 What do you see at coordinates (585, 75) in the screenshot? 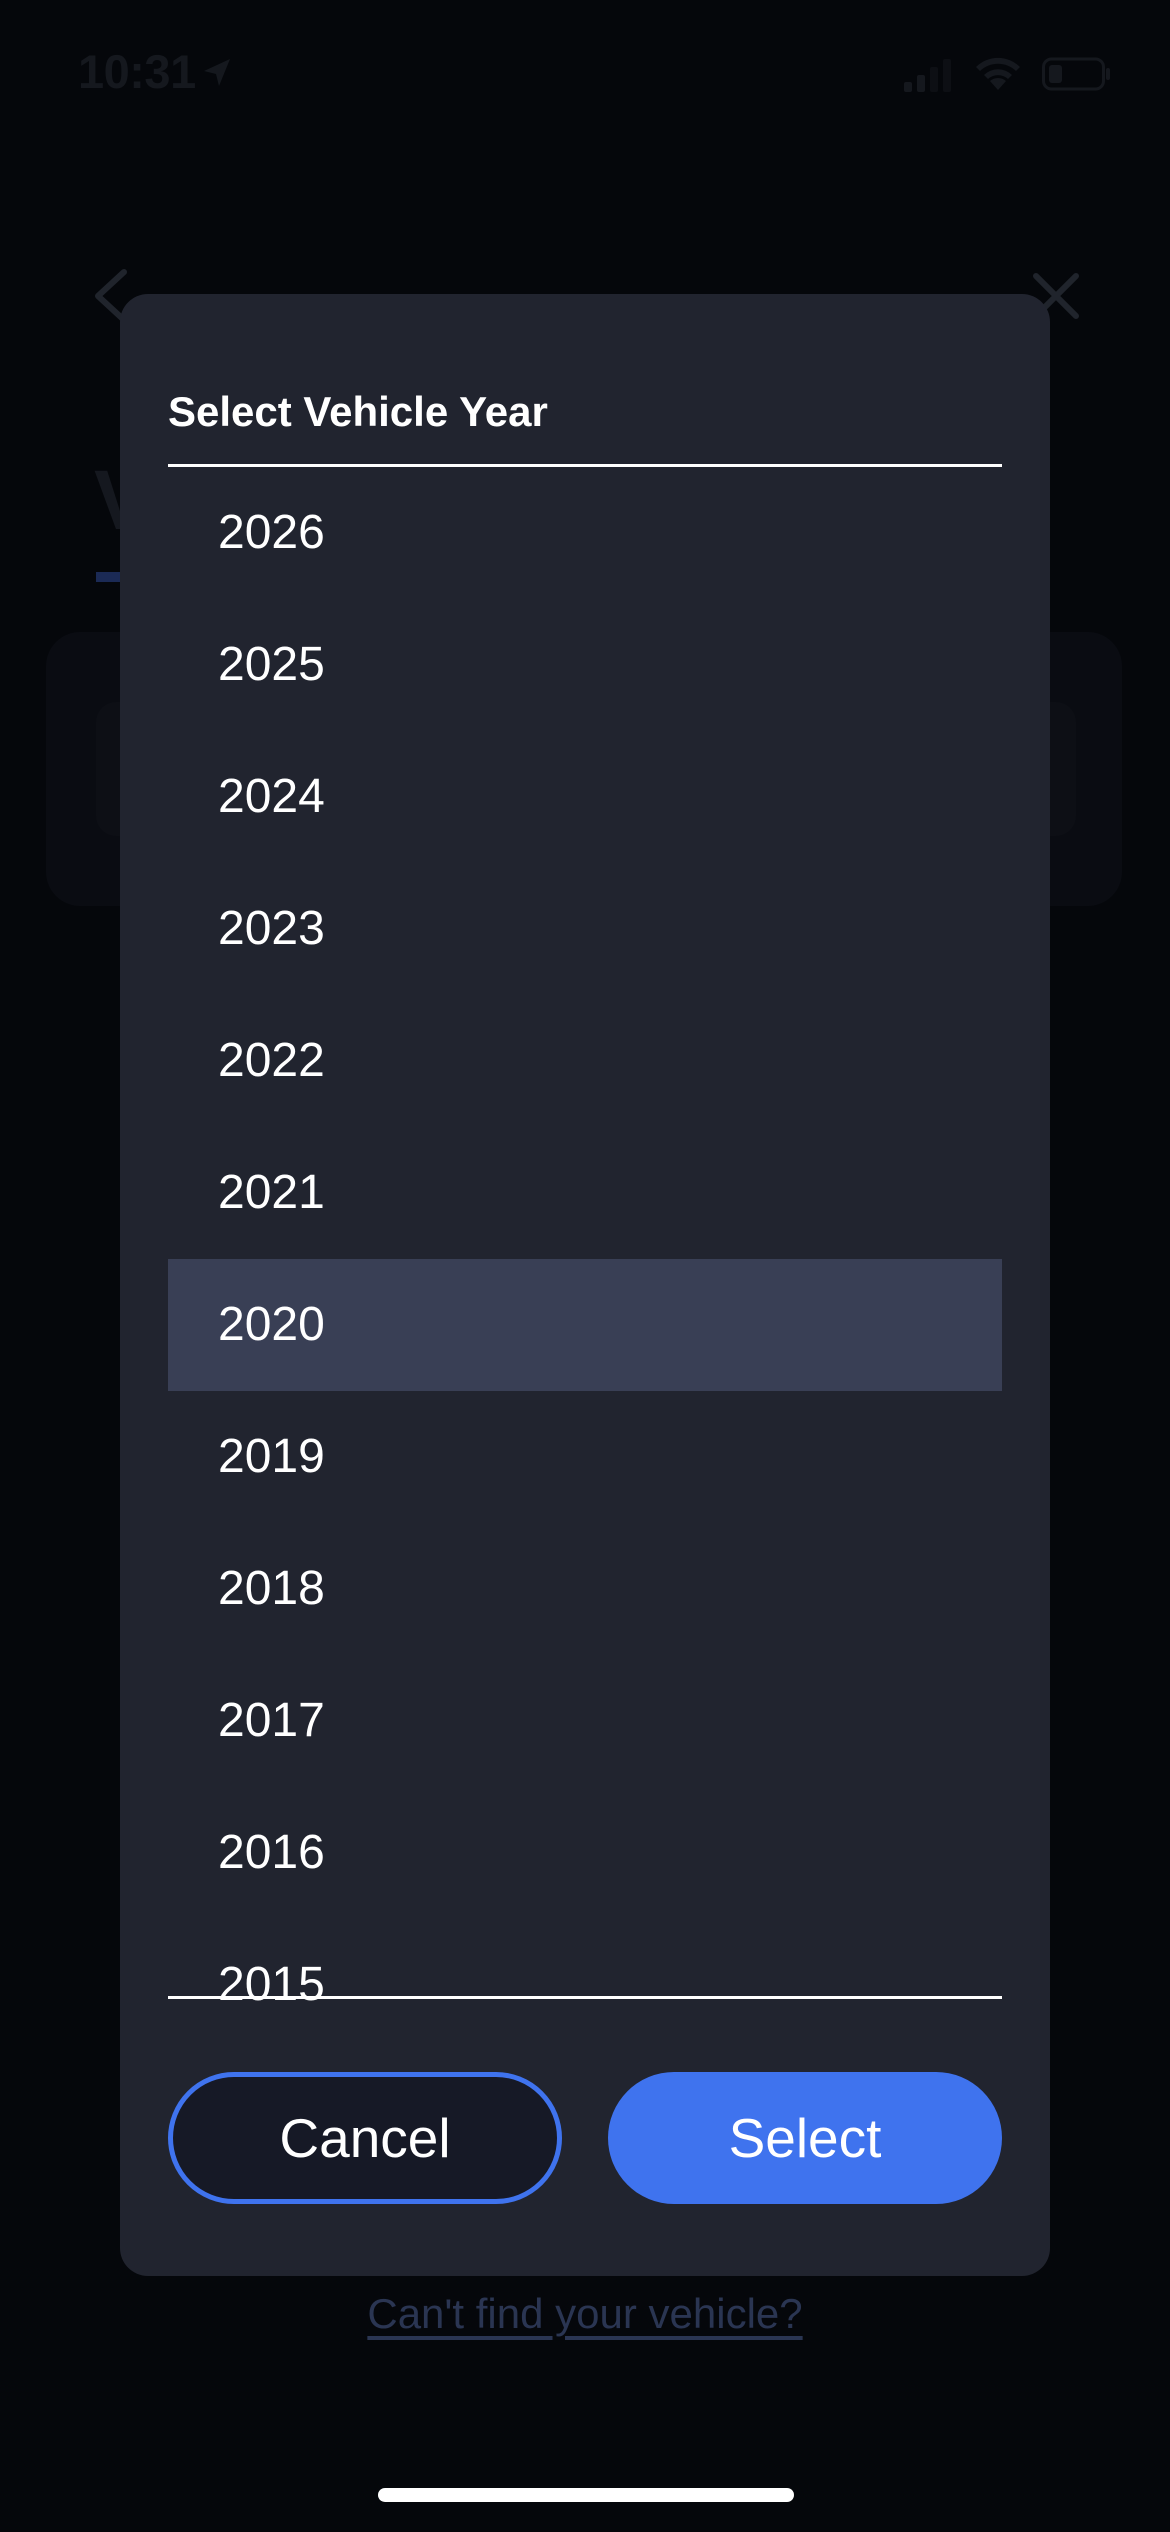
I see `status-bar: 10:31` at bounding box center [585, 75].